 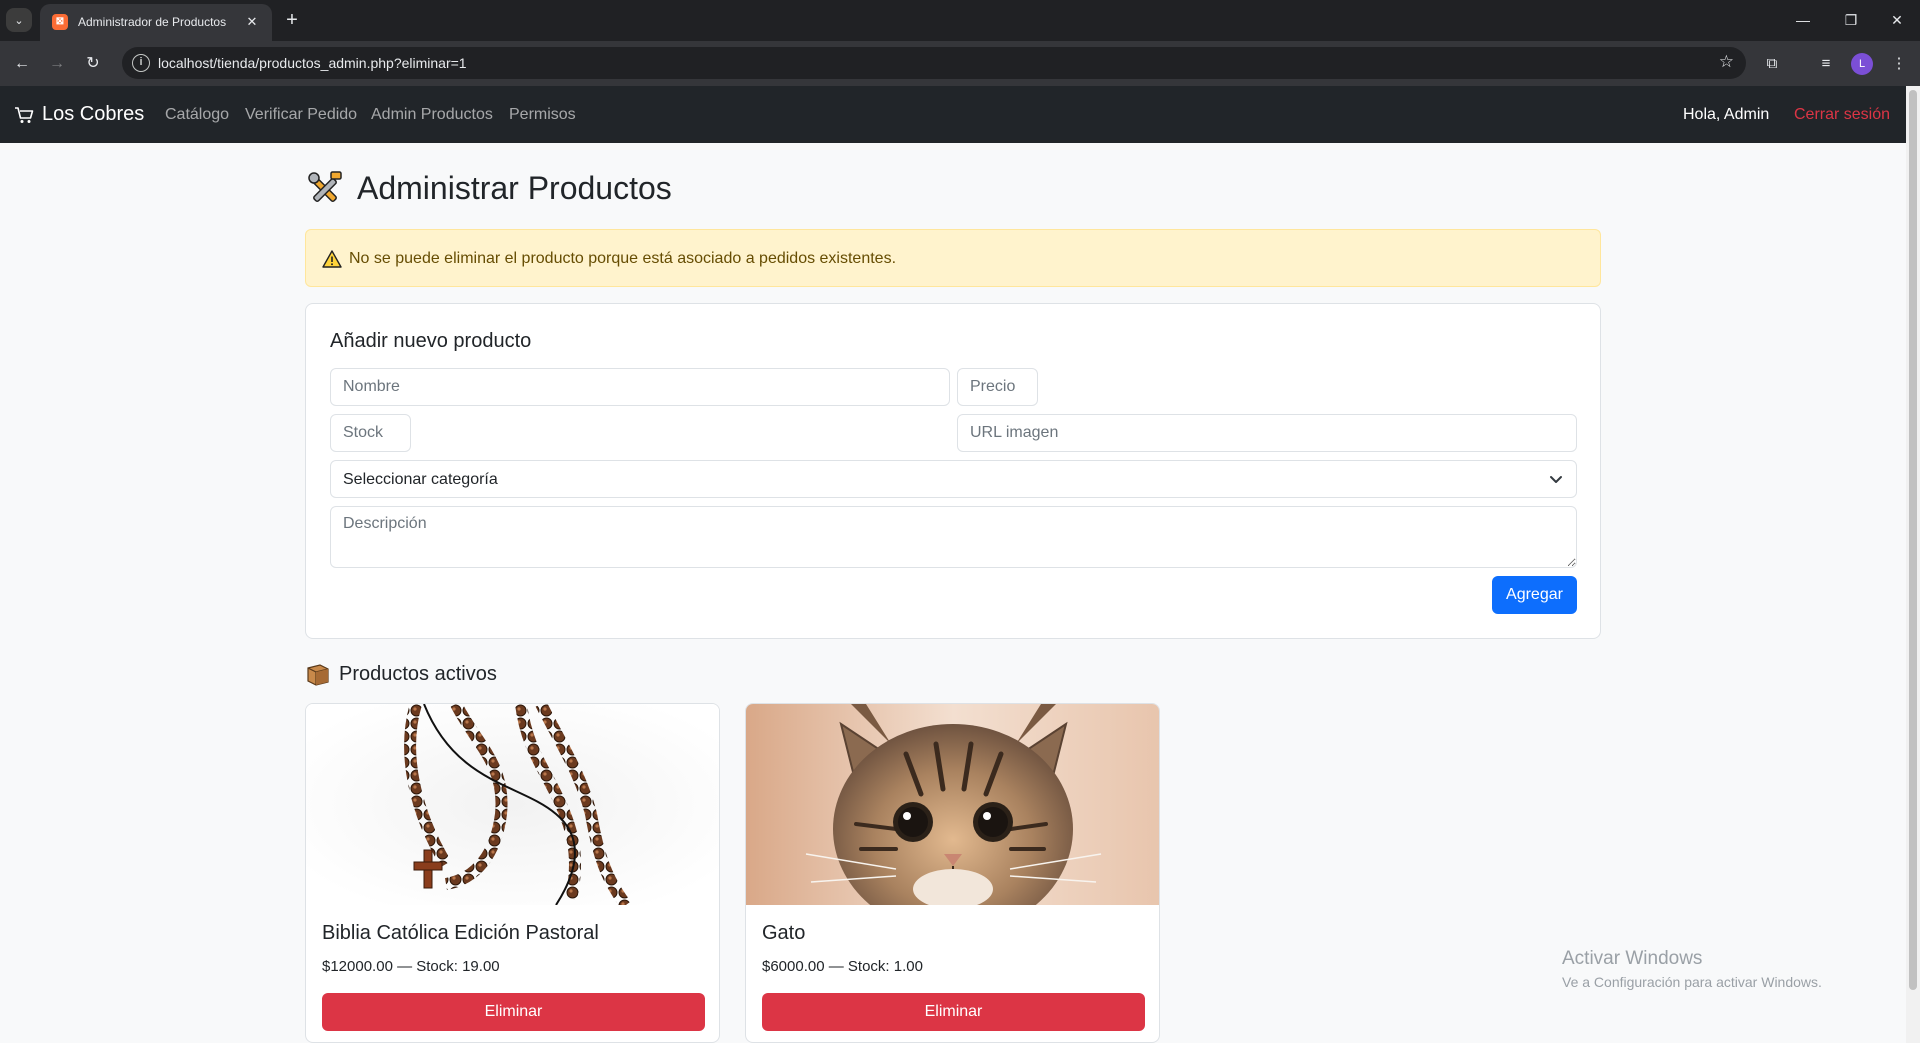 What do you see at coordinates (784, 933) in the screenshot?
I see `product-name: Gato` at bounding box center [784, 933].